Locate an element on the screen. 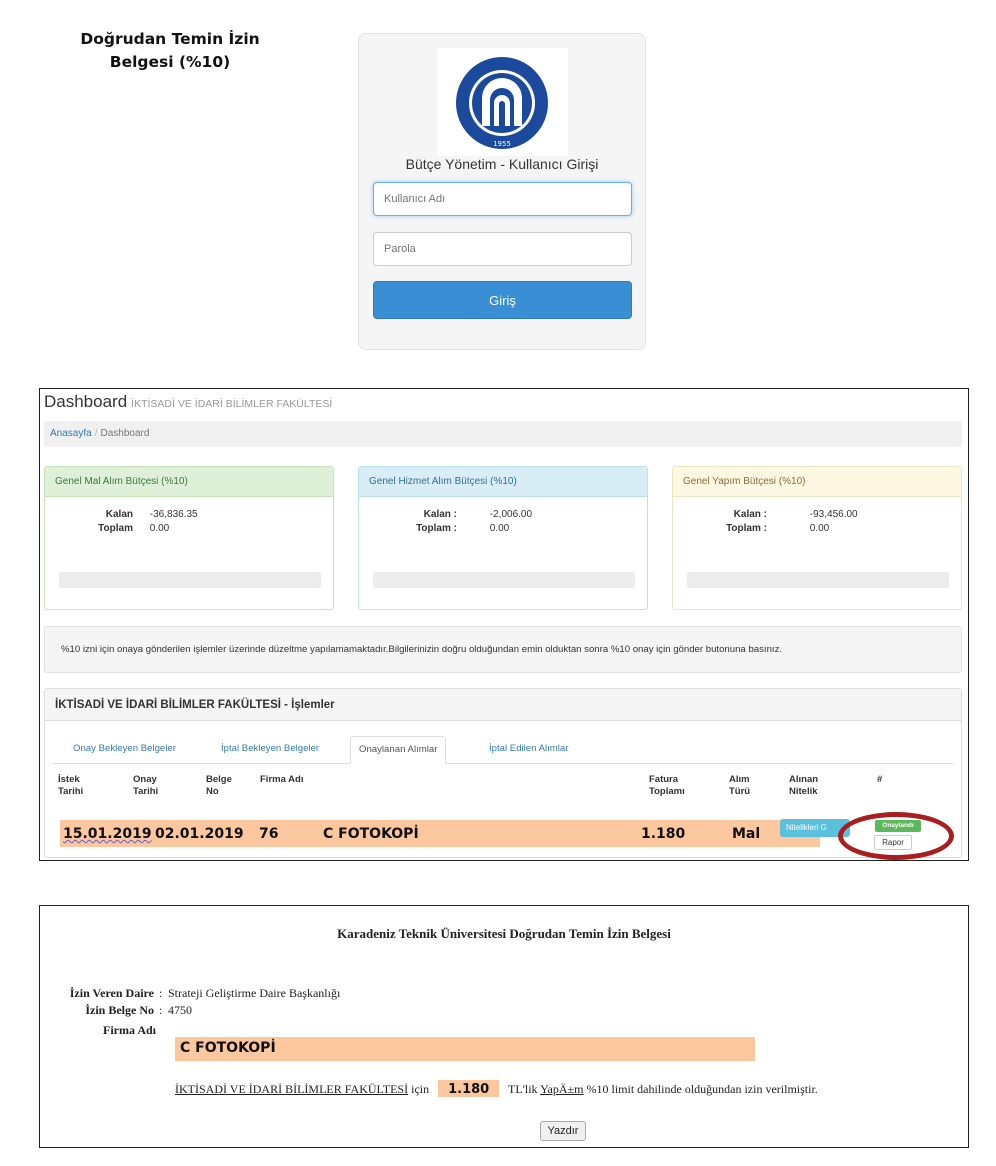  faculty-name: İKTİSADİ VE İDARİ BİLİMLER FAKÜLTESİ is located at coordinates (292, 1089).